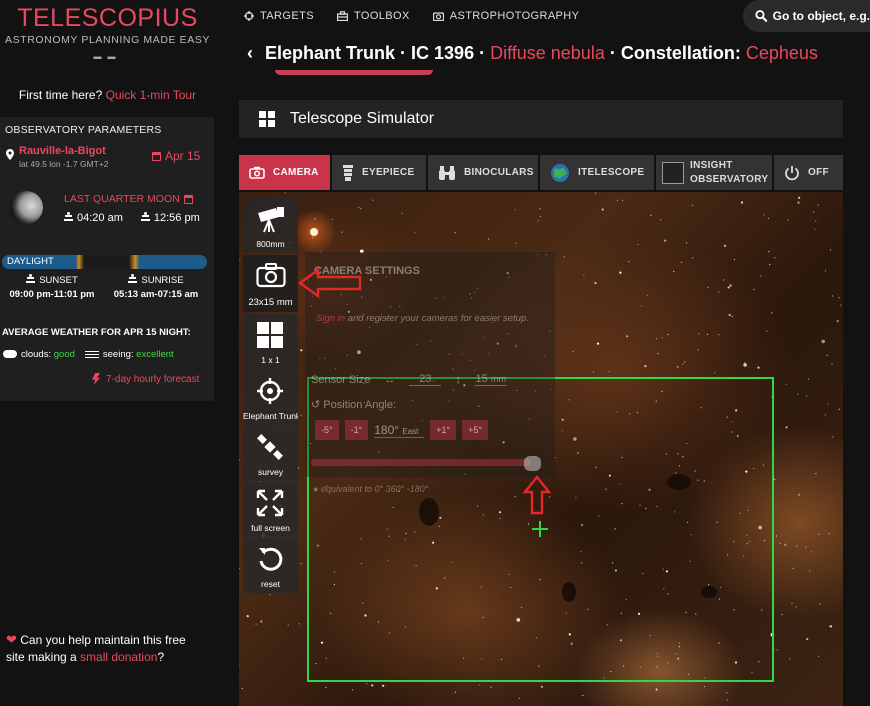 This screenshot has width=870, height=706. Describe the element at coordinates (62, 151) in the screenshot. I see `location-name: Rauville-la-Bigot` at that location.